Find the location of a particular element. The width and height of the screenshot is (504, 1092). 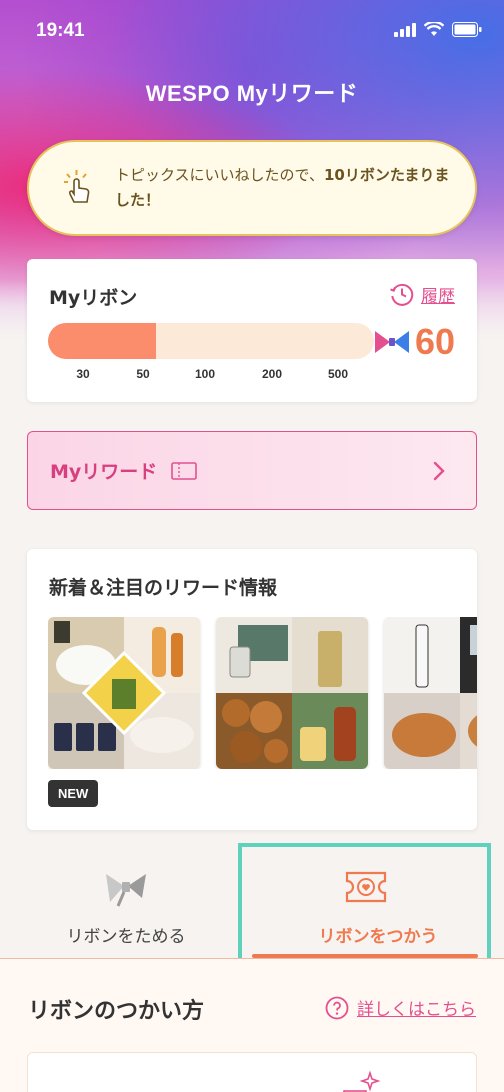

reward-thumbnail-lifestyle-set is located at coordinates (292, 693).